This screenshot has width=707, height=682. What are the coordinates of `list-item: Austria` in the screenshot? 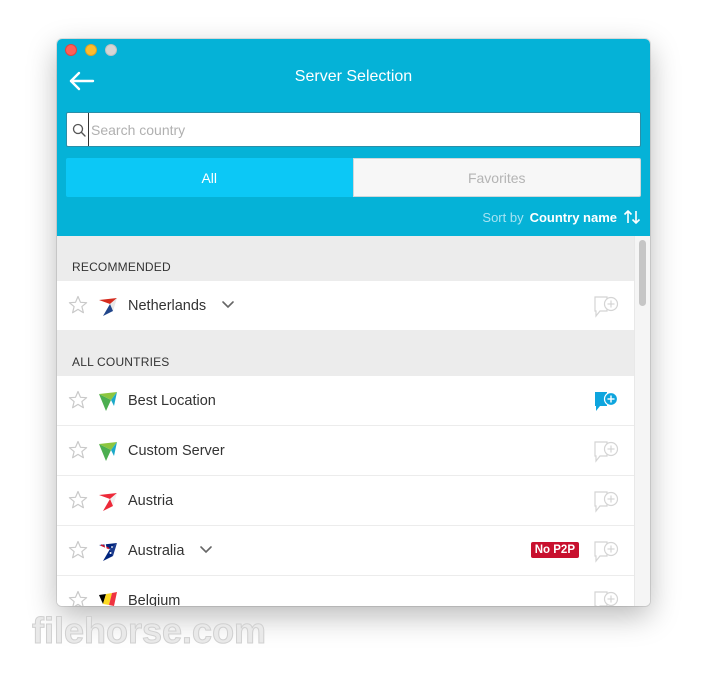 It's located at (345, 501).